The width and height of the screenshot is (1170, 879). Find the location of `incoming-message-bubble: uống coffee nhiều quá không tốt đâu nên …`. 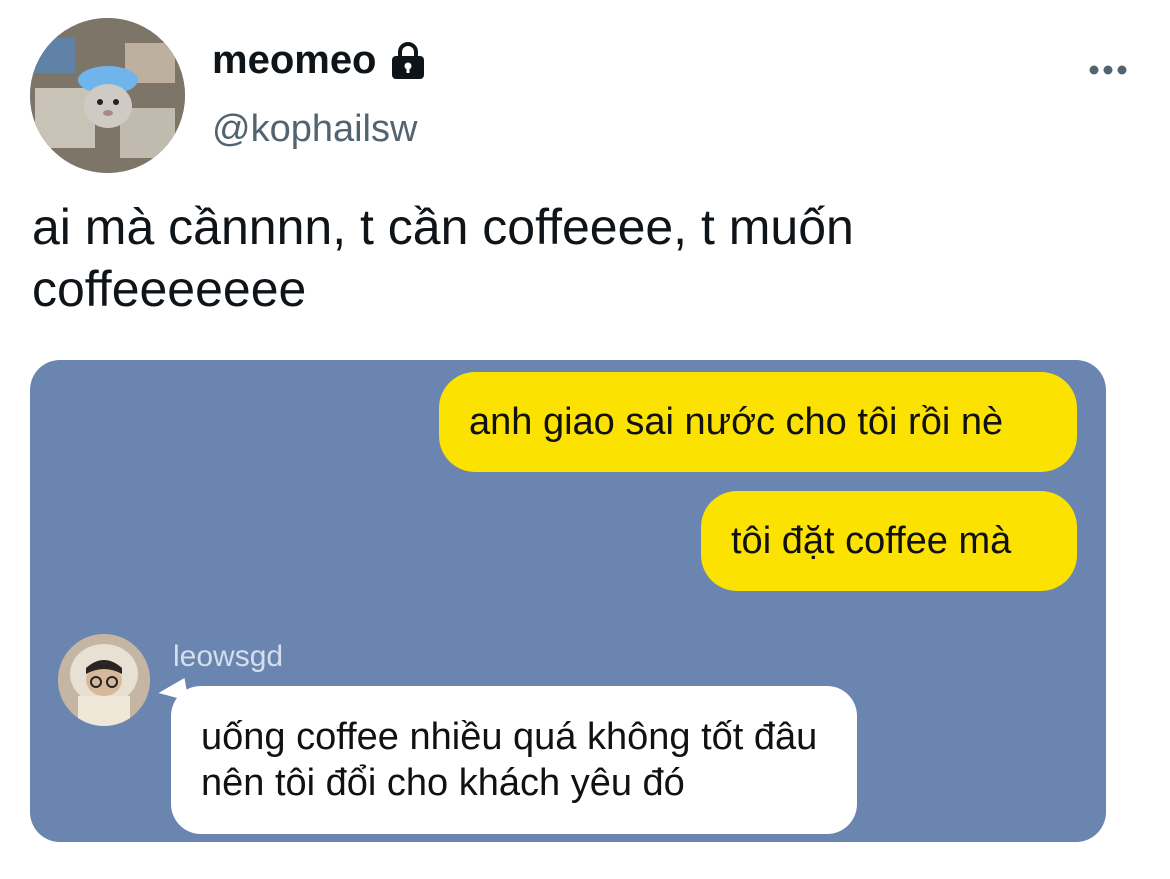

incoming-message-bubble: uống coffee nhiều quá không tốt đâu nên … is located at coordinates (514, 760).